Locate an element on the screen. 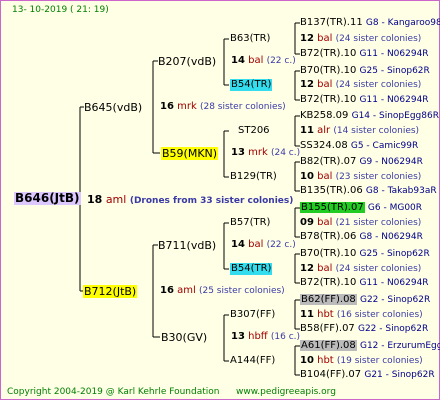  gen3-3-note: (23 sister colonies) is located at coordinates (378, 177).